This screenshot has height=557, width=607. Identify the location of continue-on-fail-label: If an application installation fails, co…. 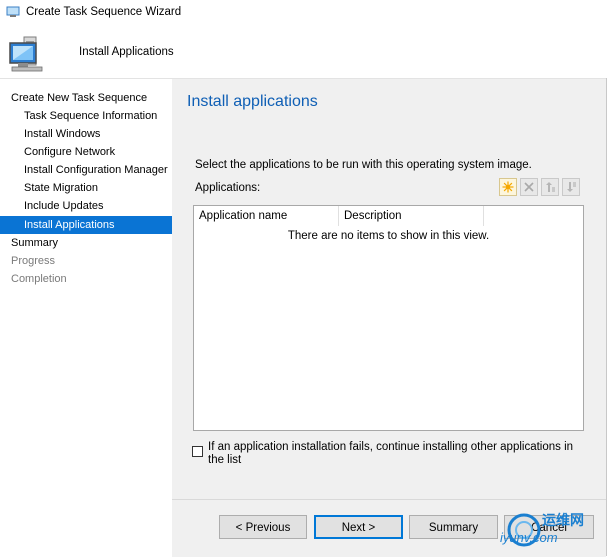
(398, 454).